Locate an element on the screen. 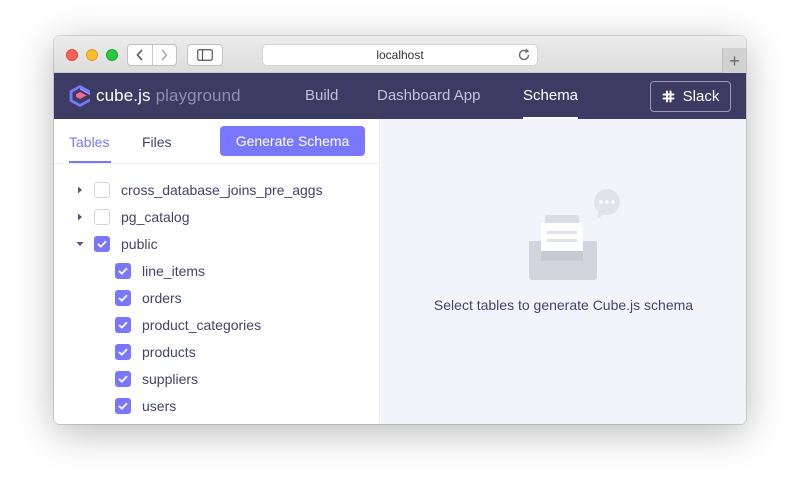  tree-row-users: users is located at coordinates (145, 406).